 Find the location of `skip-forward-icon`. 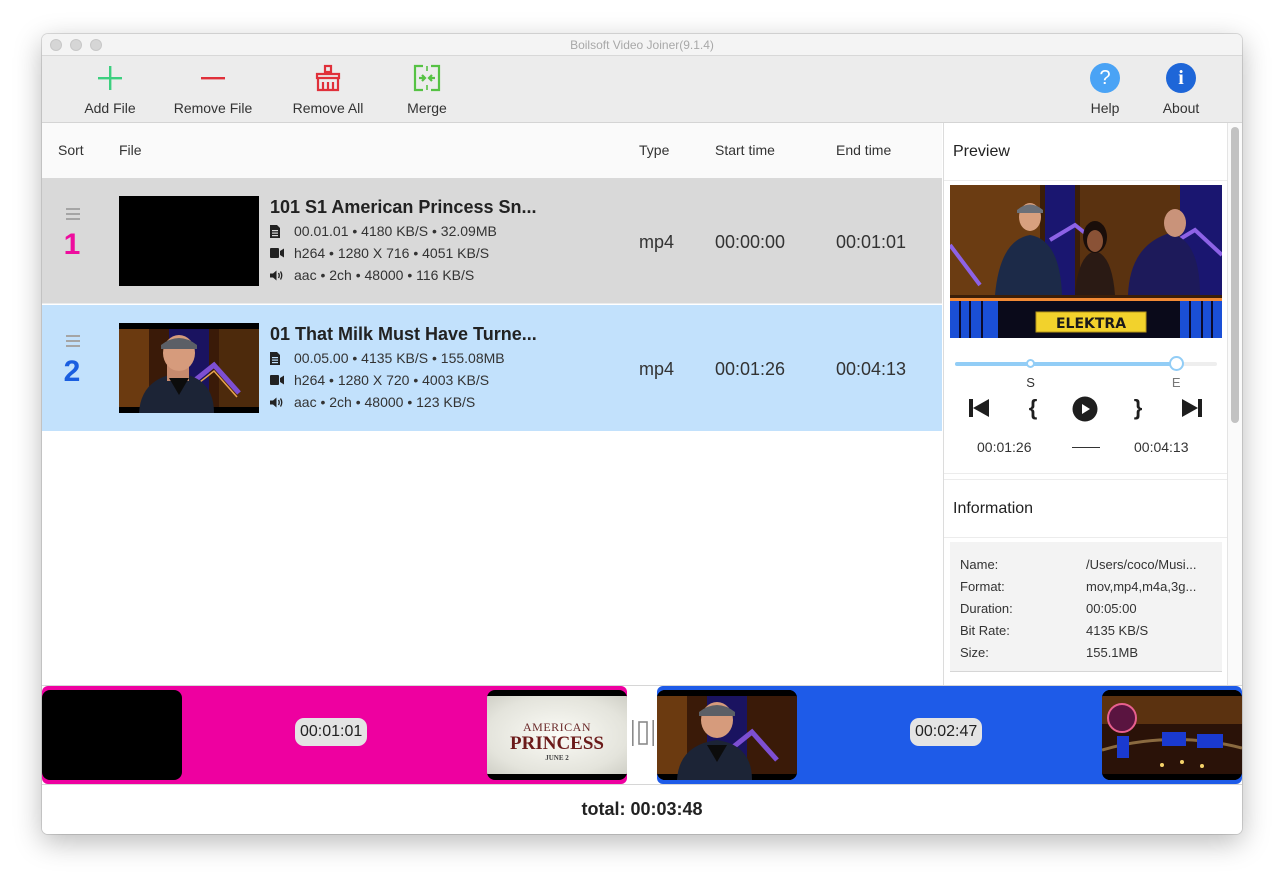

skip-forward-icon is located at coordinates (1192, 408).